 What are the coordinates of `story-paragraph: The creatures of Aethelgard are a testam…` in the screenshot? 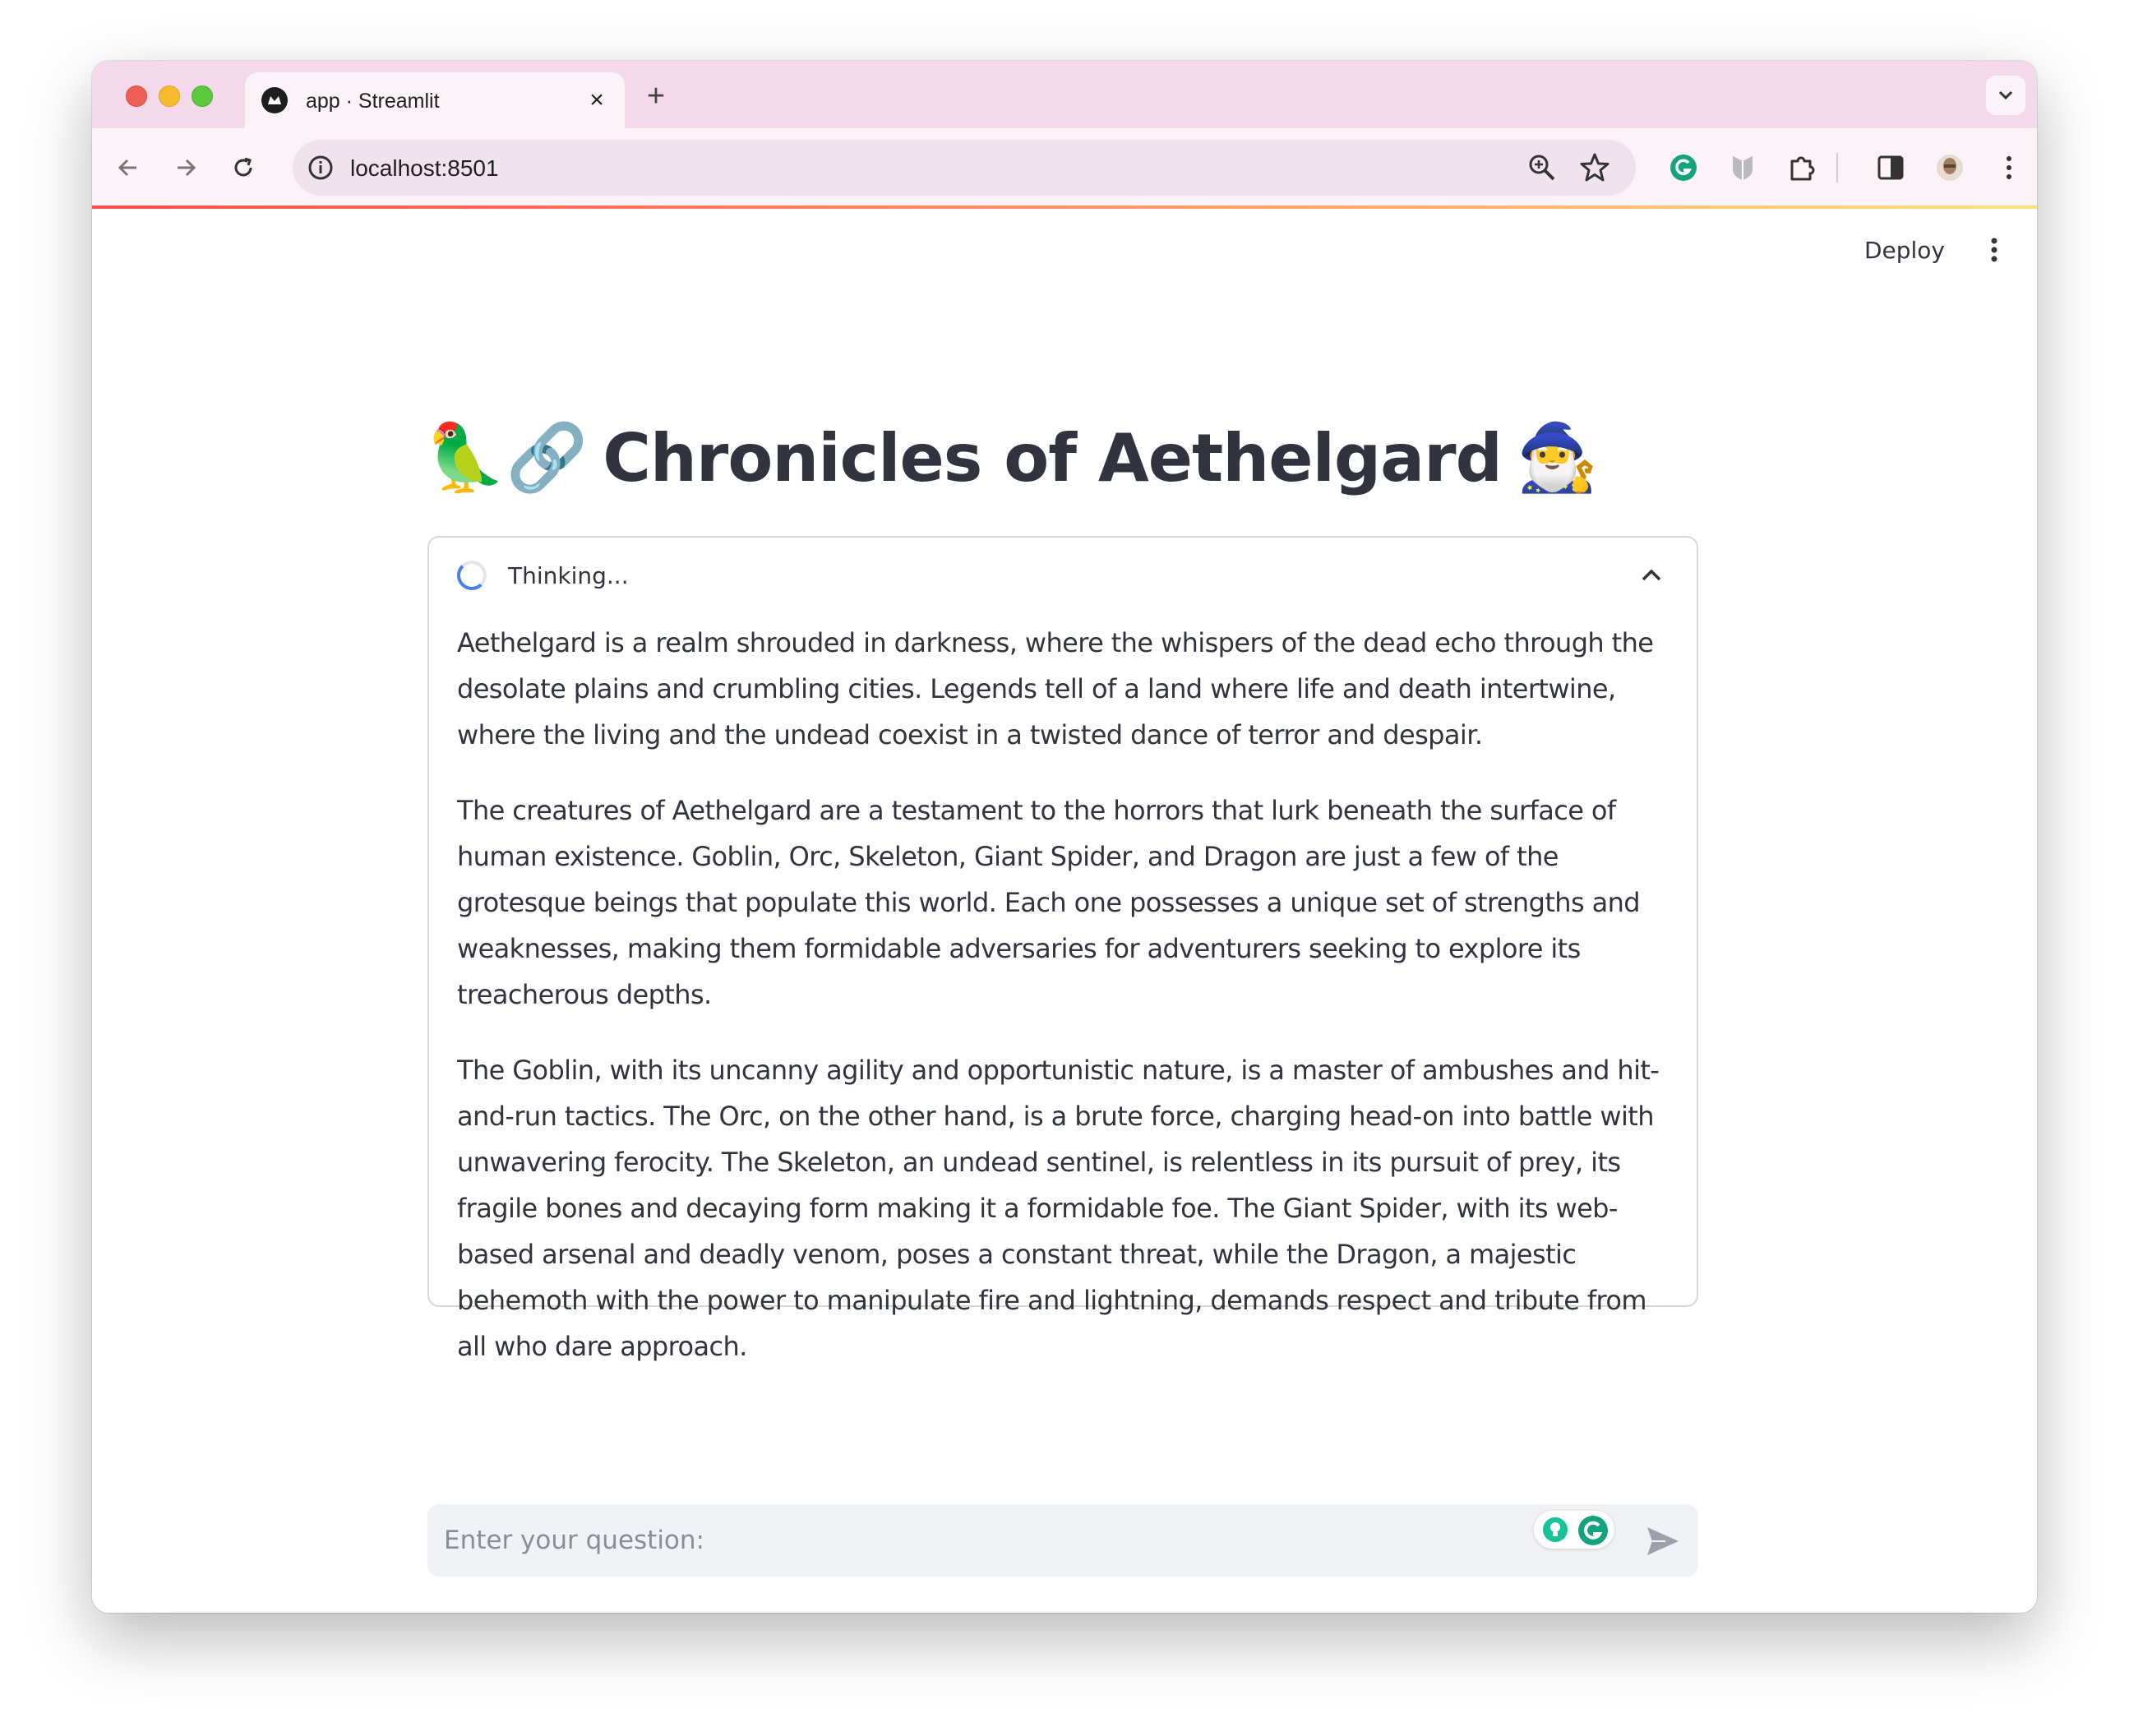 It's located at (1049, 903).